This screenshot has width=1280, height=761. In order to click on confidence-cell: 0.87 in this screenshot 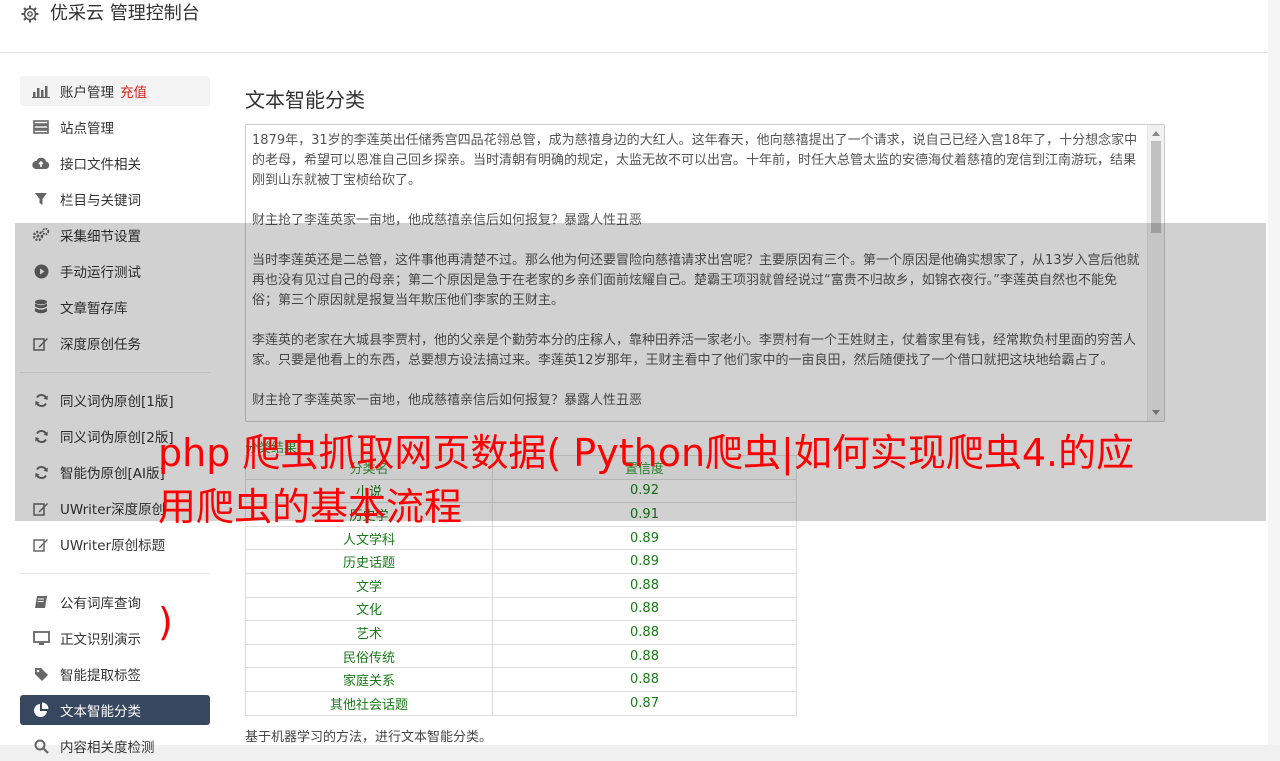, I will do `click(644, 703)`.